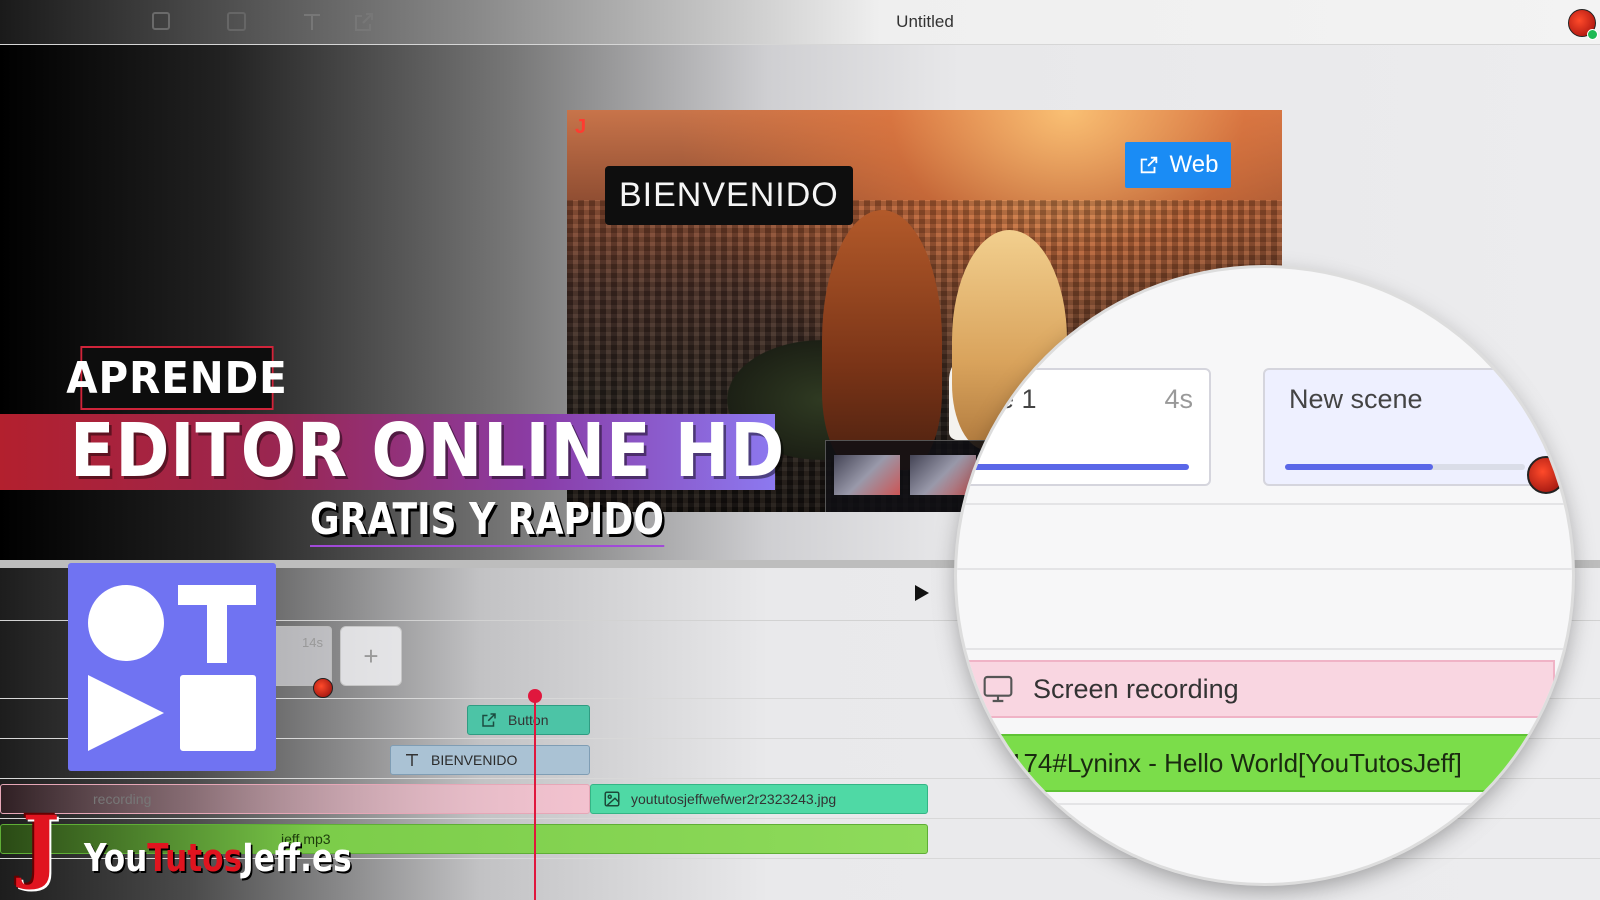  What do you see at coordinates (1178, 399) in the screenshot?
I see `scene-duration: 4s` at bounding box center [1178, 399].